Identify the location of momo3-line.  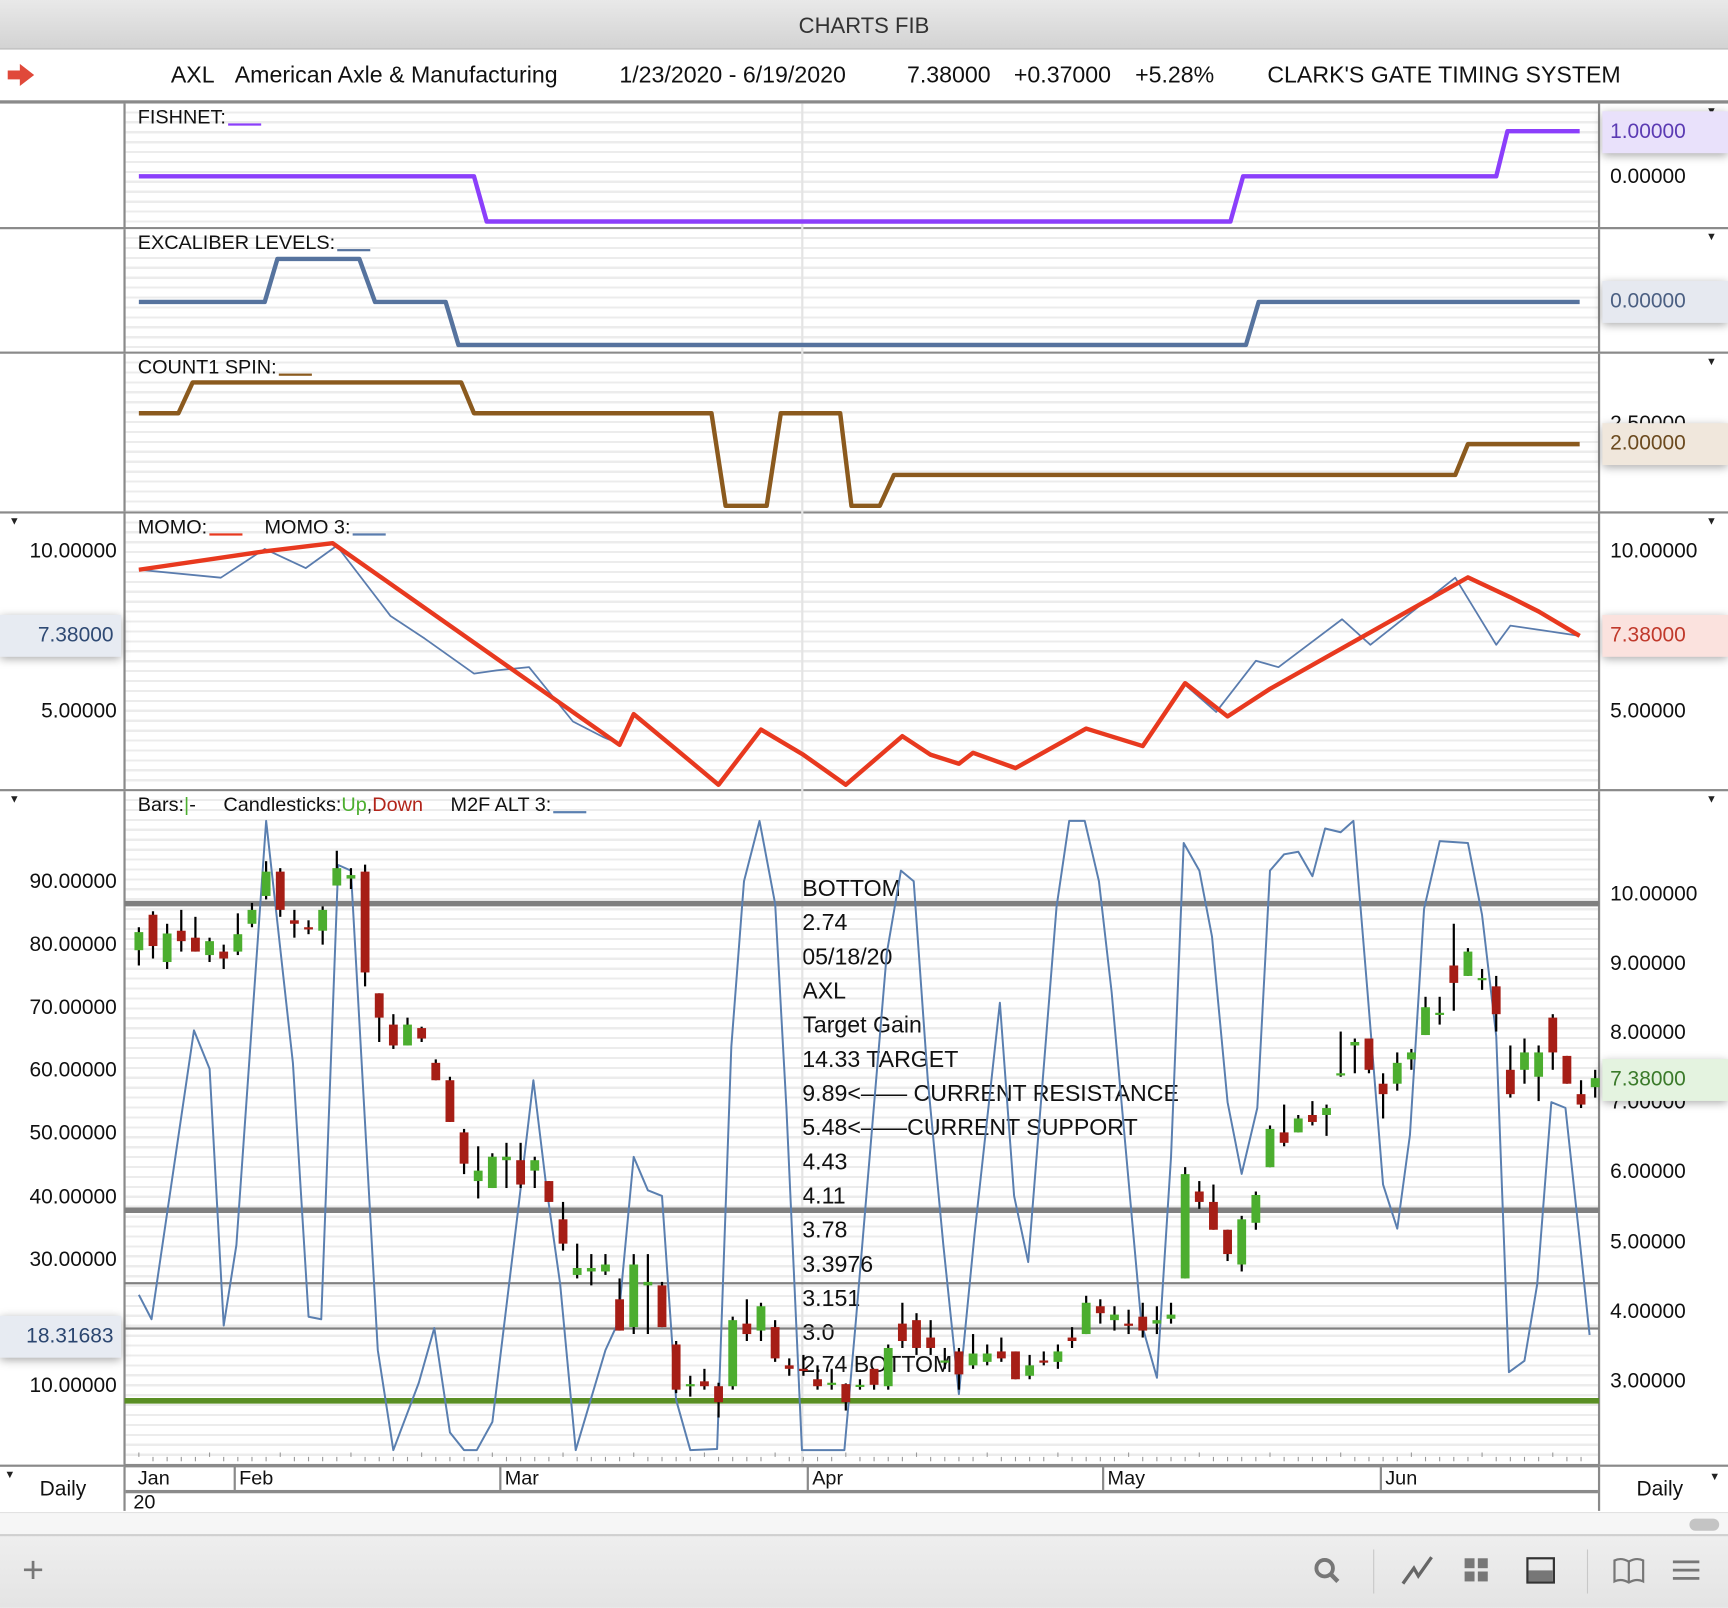
(859, 664).